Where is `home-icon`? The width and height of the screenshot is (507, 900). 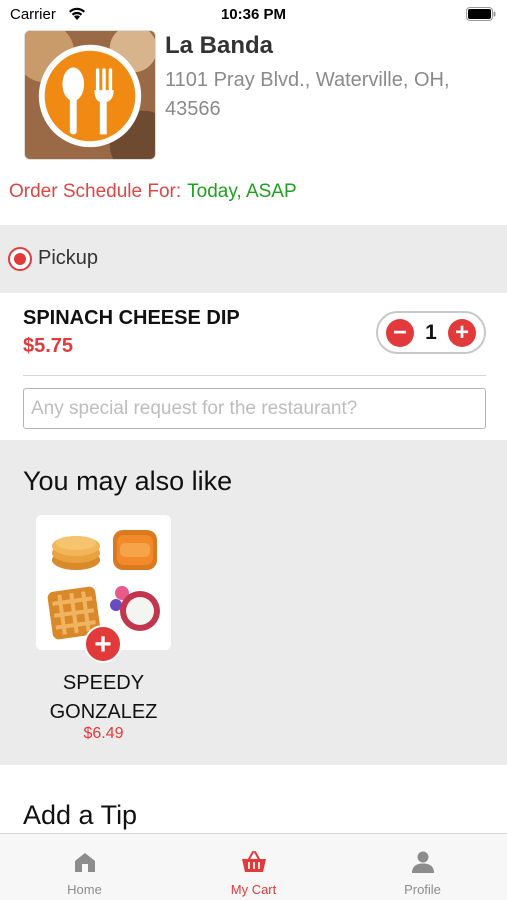 home-icon is located at coordinates (85, 862).